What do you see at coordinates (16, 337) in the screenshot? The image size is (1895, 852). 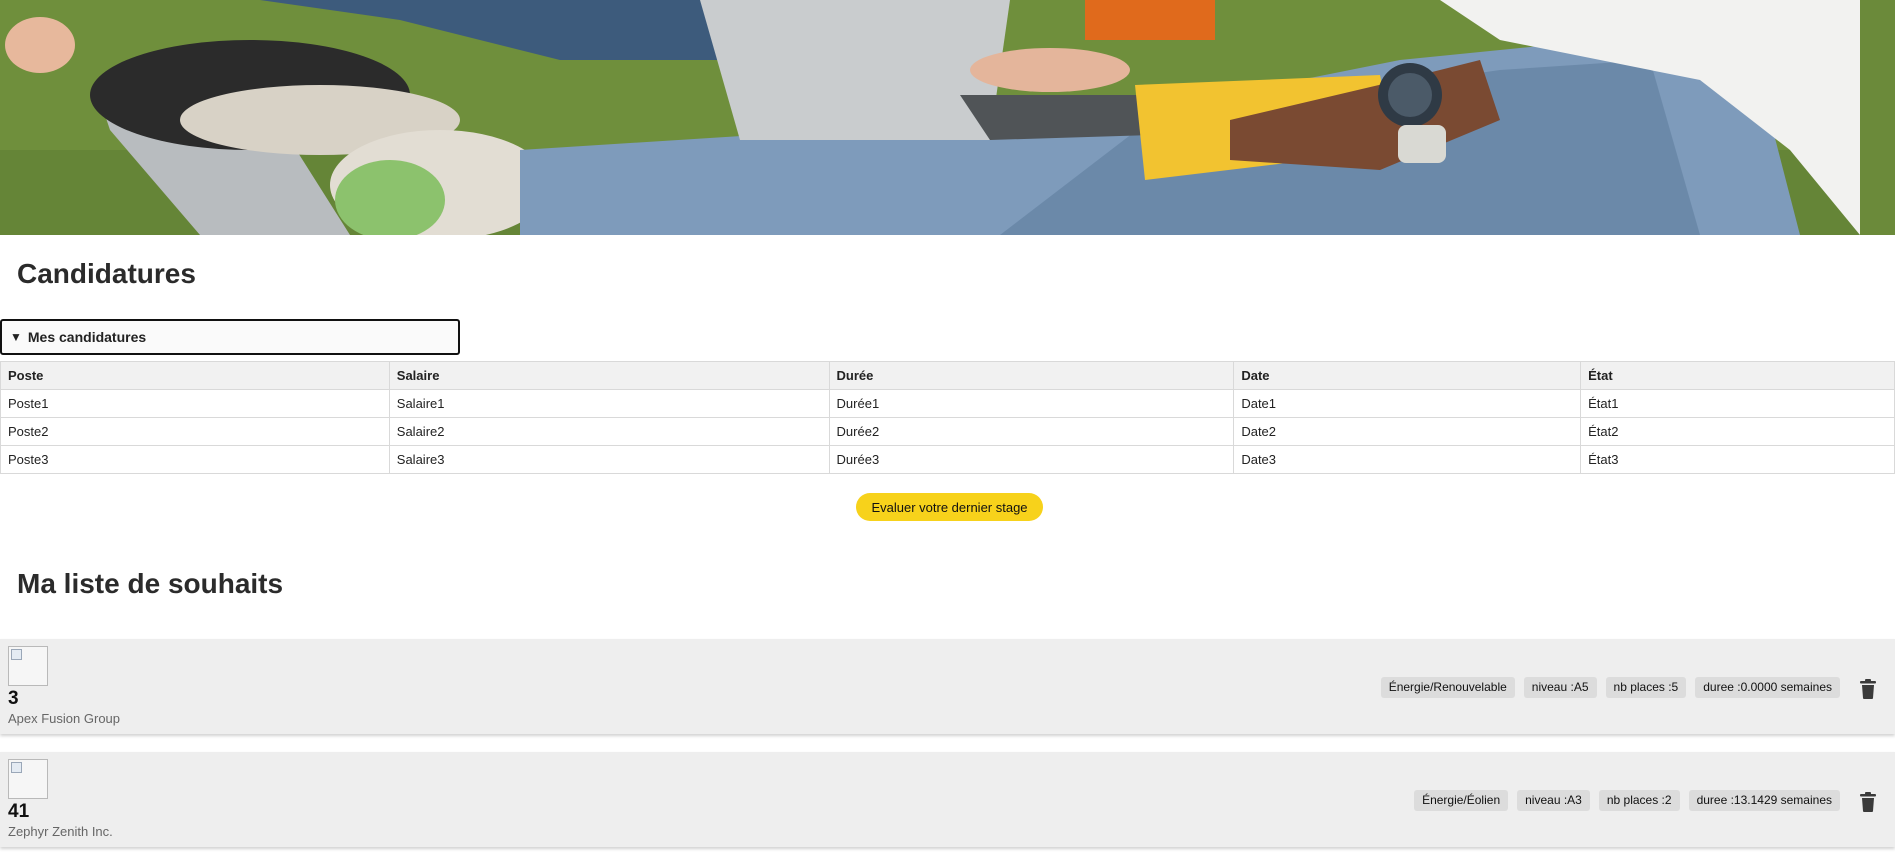 I see `caret-down-icon: ▼` at bounding box center [16, 337].